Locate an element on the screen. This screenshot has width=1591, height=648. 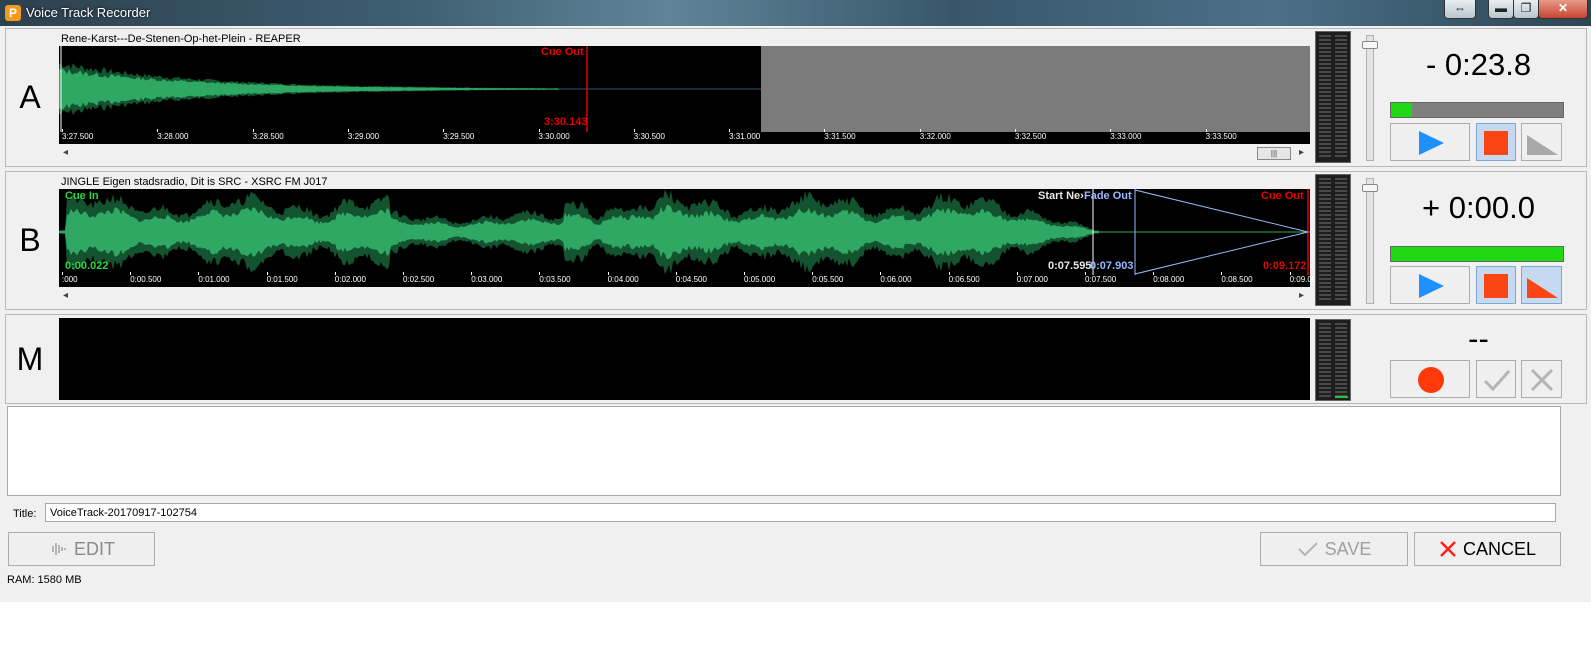
lane-b-fader-knob is located at coordinates (1370, 188).